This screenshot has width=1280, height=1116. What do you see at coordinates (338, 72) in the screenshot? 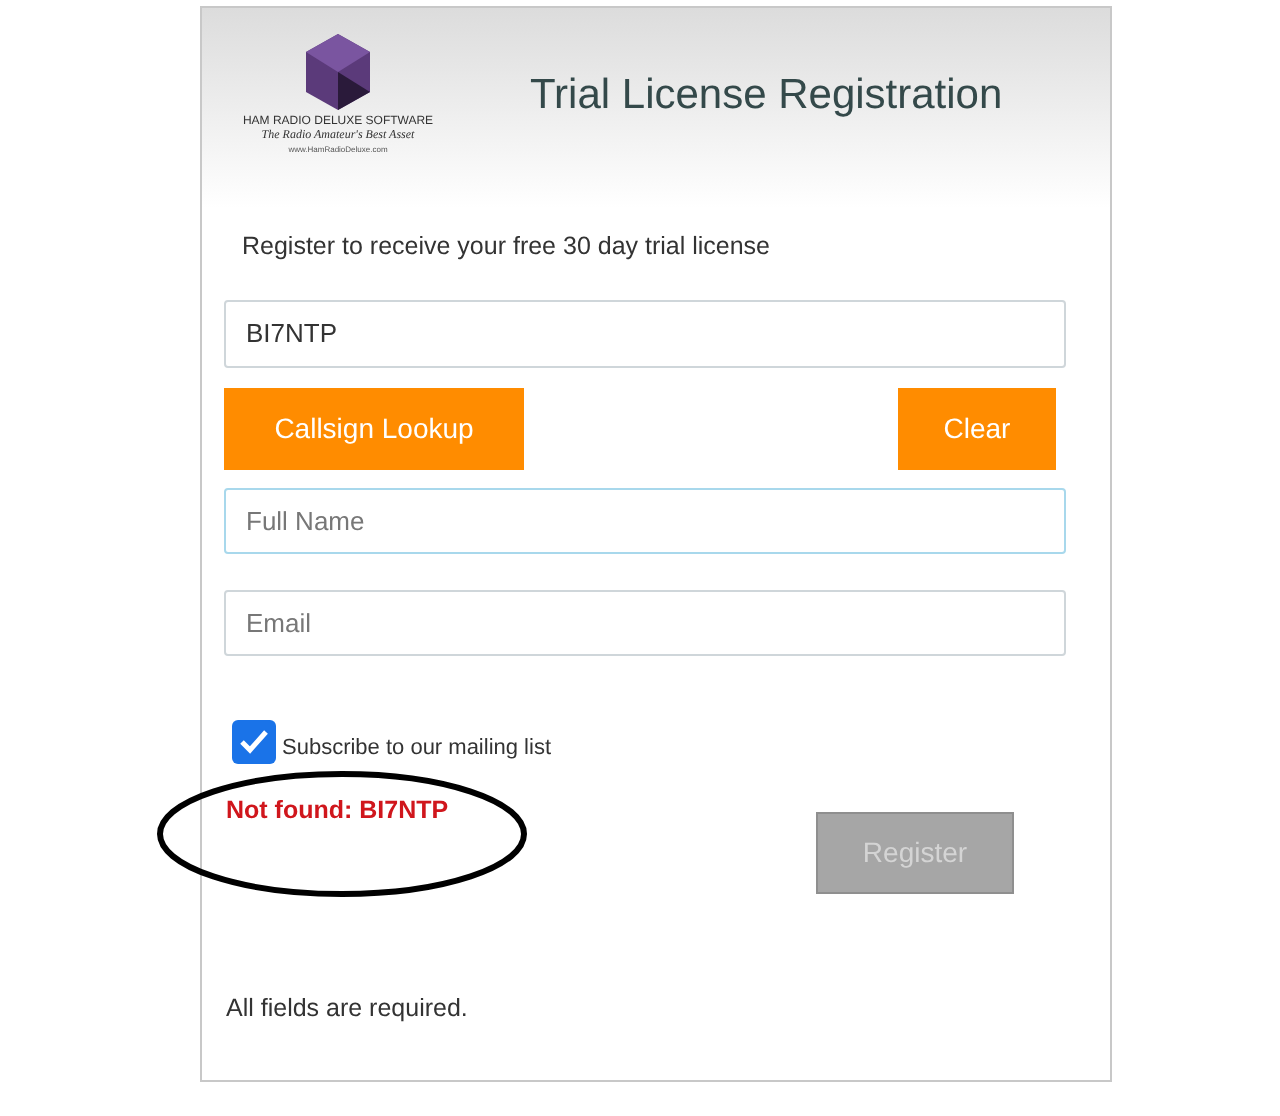
I see `cube-logo-icon` at bounding box center [338, 72].